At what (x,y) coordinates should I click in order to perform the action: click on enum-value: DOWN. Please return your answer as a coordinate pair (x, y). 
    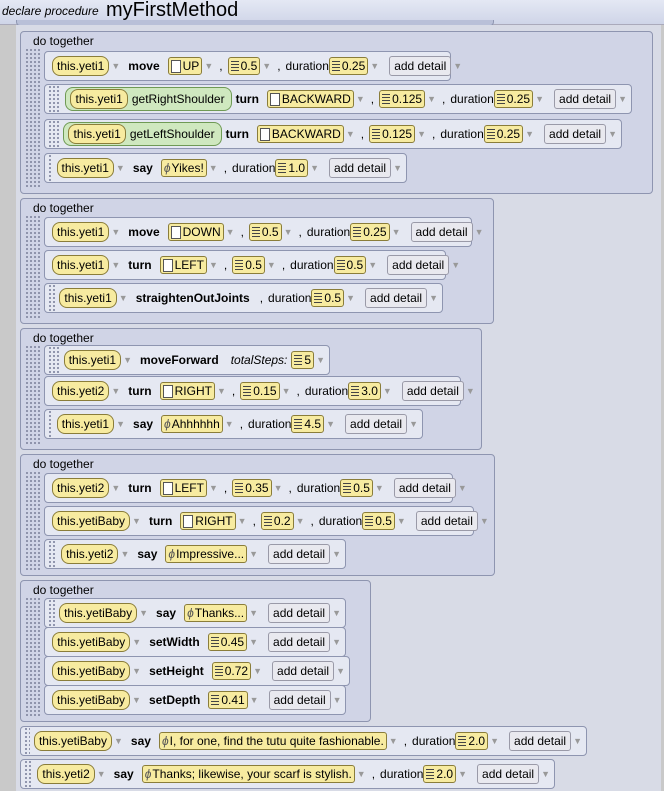
    Looking at the image, I should click on (195, 232).